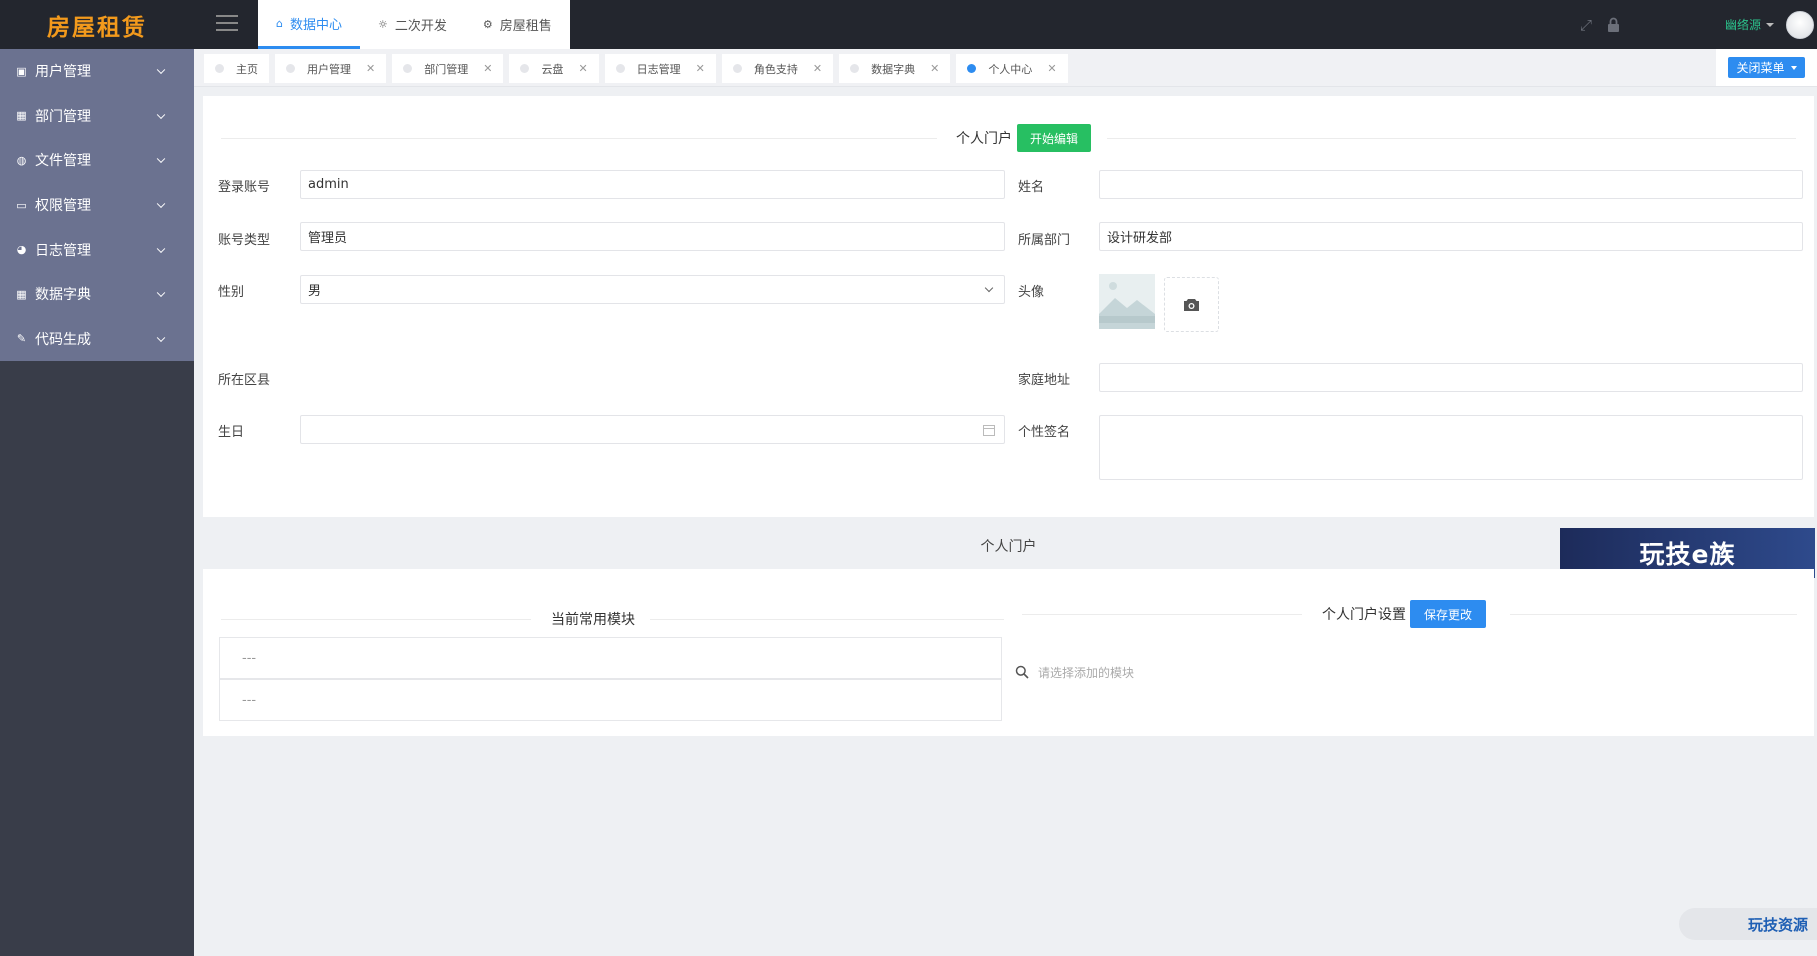 The height and width of the screenshot is (956, 1817). Describe the element at coordinates (1743, 24) in the screenshot. I see `username: 幽络源` at that location.